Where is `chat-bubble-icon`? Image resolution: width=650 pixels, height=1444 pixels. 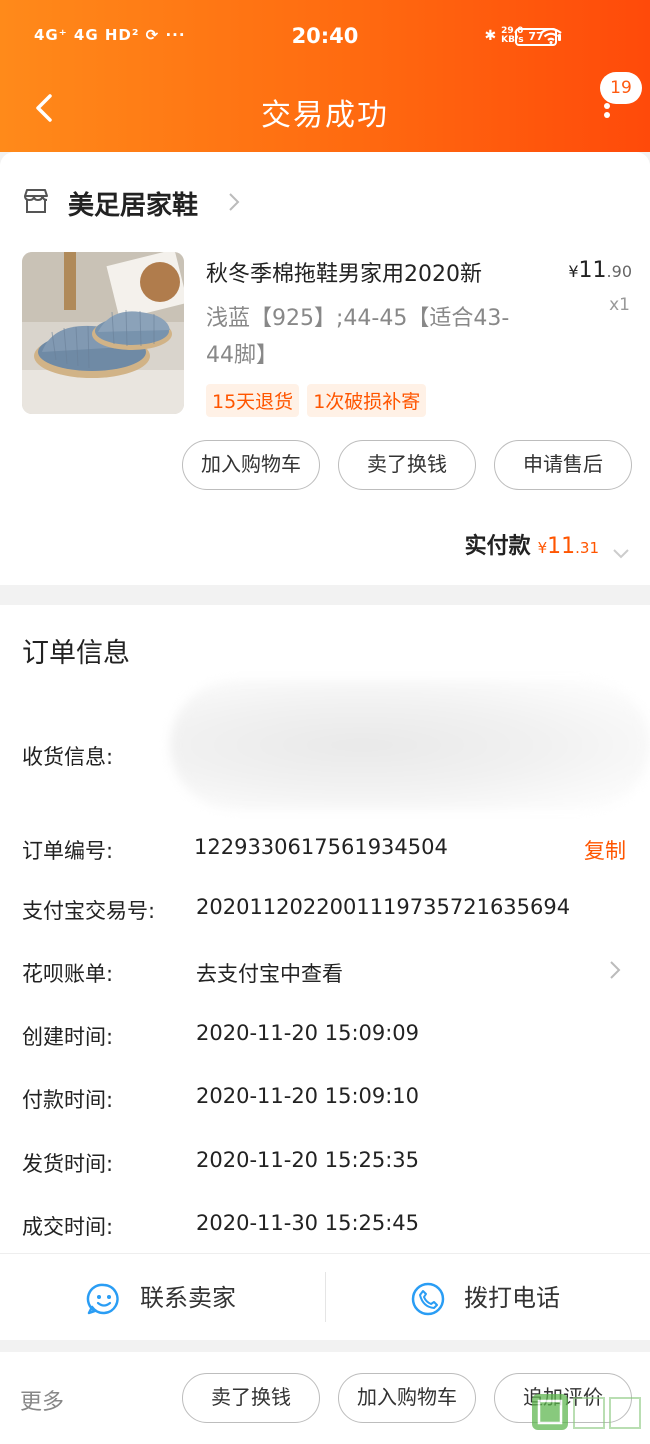 chat-bubble-icon is located at coordinates (104, 1299).